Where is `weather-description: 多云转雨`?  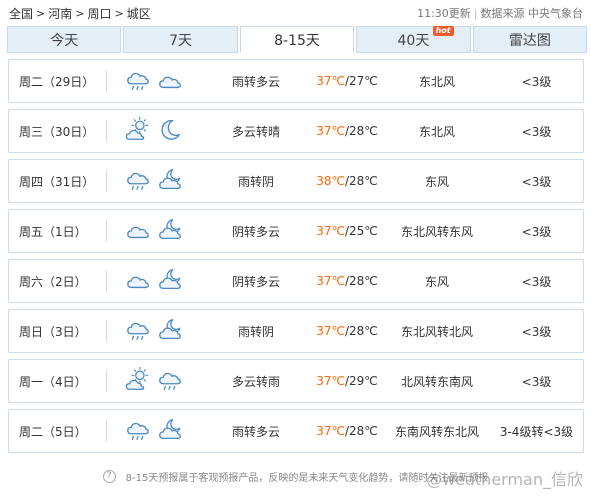 weather-description: 多云转雨 is located at coordinates (255, 381).